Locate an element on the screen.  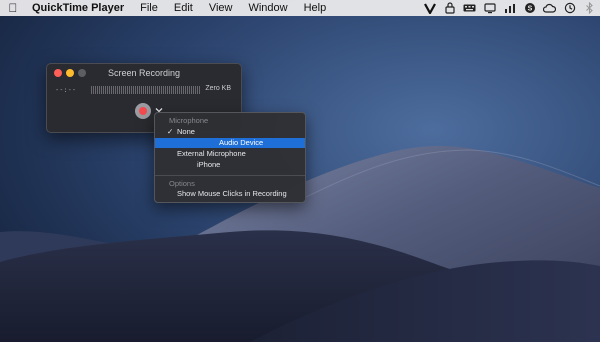
menu-edit: Edit is located at coordinates (183, 8).